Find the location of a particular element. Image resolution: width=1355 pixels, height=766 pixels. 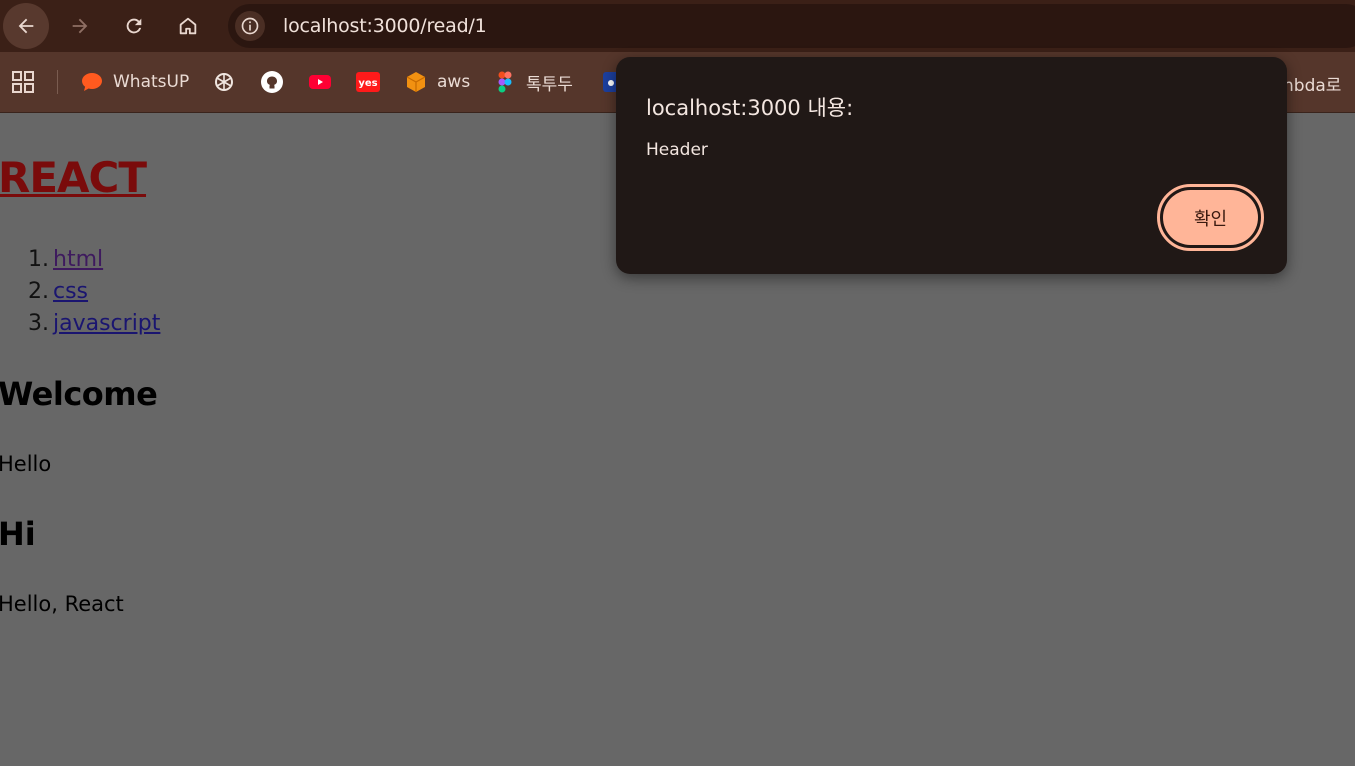

page-header: REACT is located at coordinates (73, 177).